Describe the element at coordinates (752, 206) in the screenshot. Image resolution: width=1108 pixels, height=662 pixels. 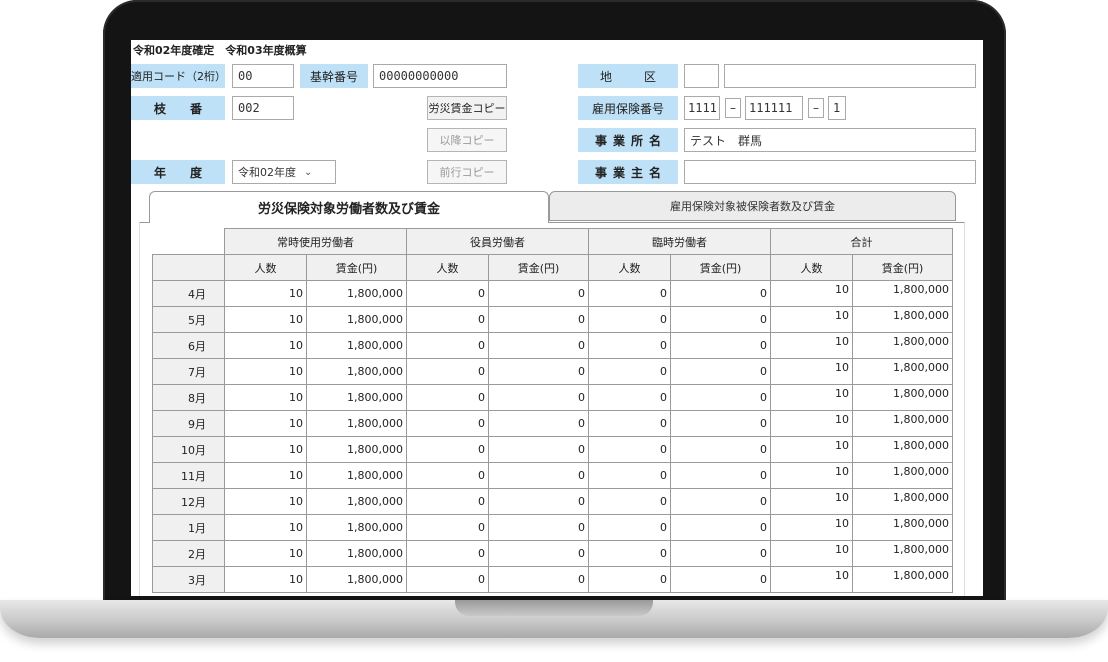
I see `tab-koyo: 雇用保険対象被保険者数及び賃金` at that location.